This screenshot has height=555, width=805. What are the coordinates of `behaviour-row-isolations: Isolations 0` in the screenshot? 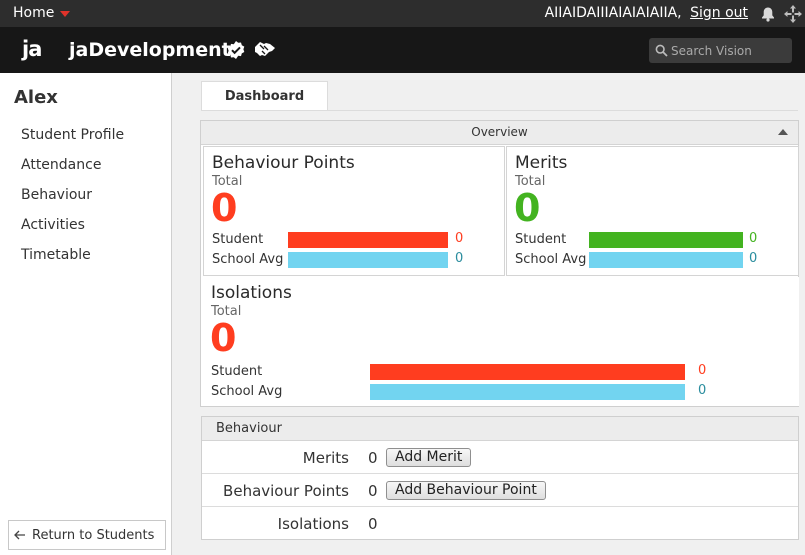 It's located at (500, 523).